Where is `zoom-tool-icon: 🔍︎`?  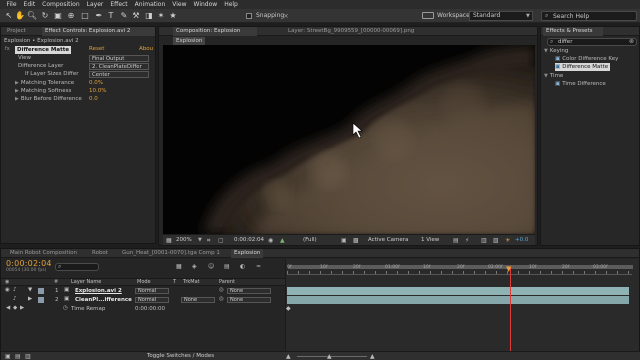 zoom-tool-icon: 🔍︎ is located at coordinates (32, 16).